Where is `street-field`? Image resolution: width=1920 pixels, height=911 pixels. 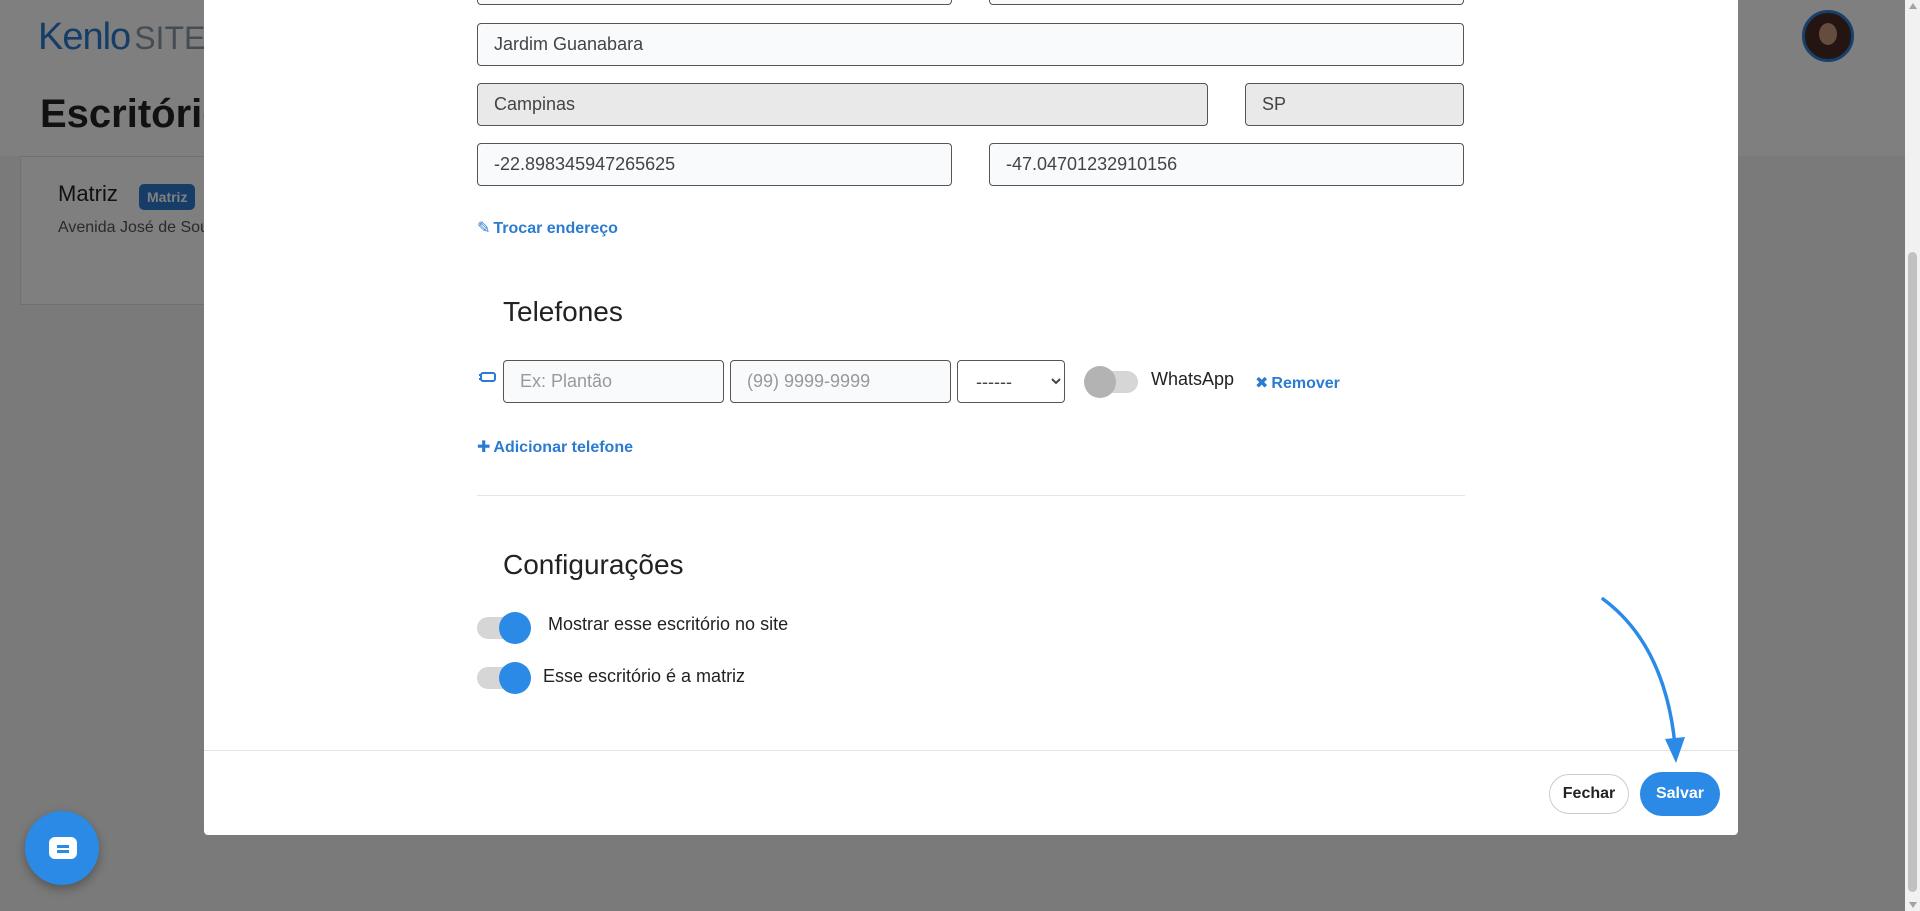 street-field is located at coordinates (714, 2).